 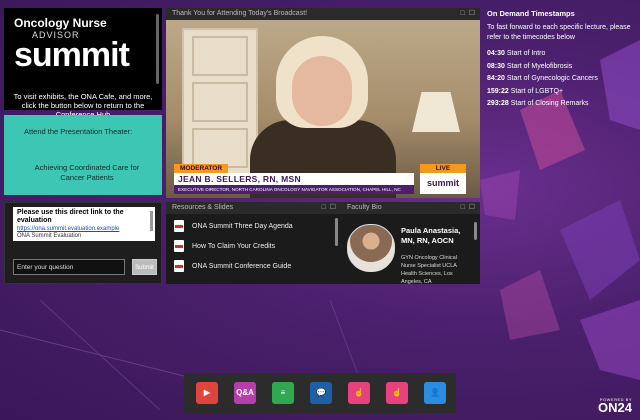 I want to click on resources-header-title: Resources & Slides, so click(x=203, y=207).